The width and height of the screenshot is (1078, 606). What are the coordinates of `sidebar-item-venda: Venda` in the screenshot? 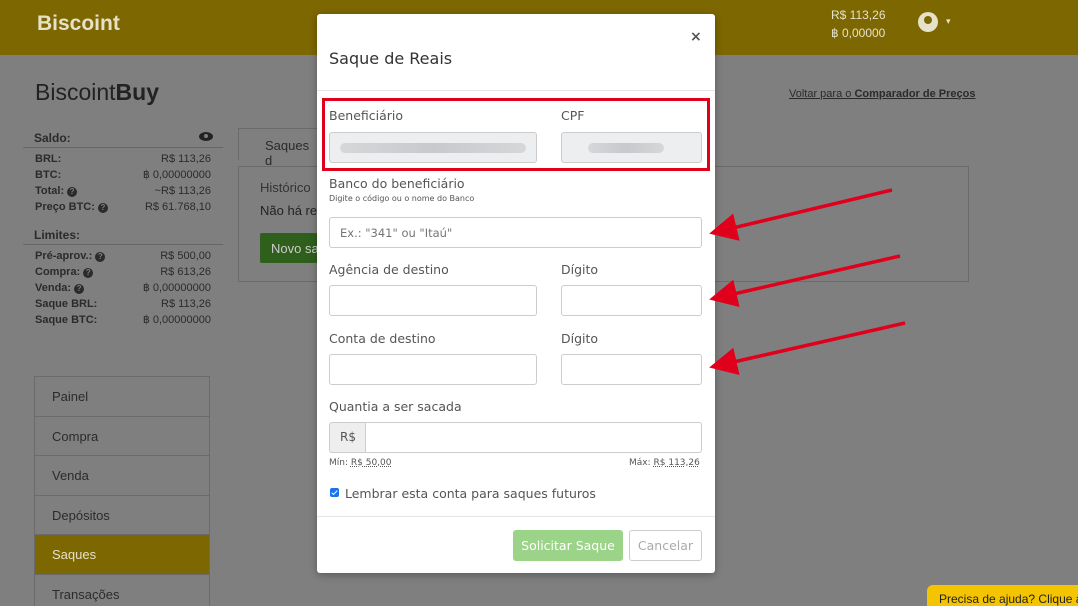 It's located at (122, 476).